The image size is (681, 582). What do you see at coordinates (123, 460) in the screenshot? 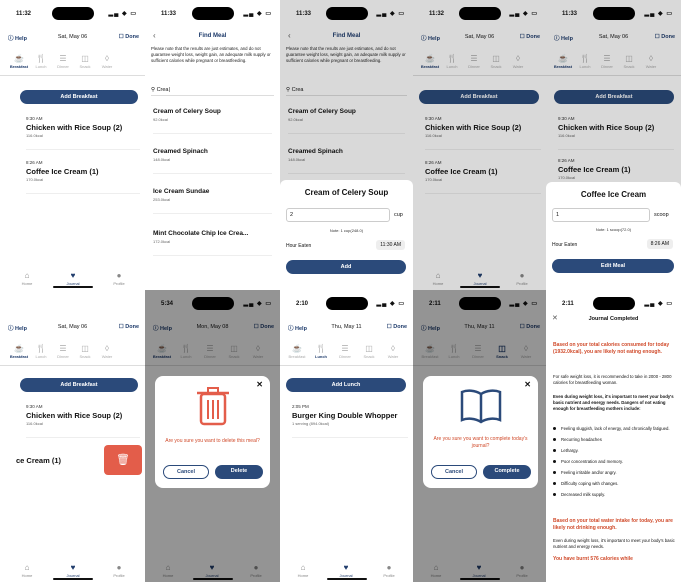
I see `swipe-delete-button: 🗑` at bounding box center [123, 460].